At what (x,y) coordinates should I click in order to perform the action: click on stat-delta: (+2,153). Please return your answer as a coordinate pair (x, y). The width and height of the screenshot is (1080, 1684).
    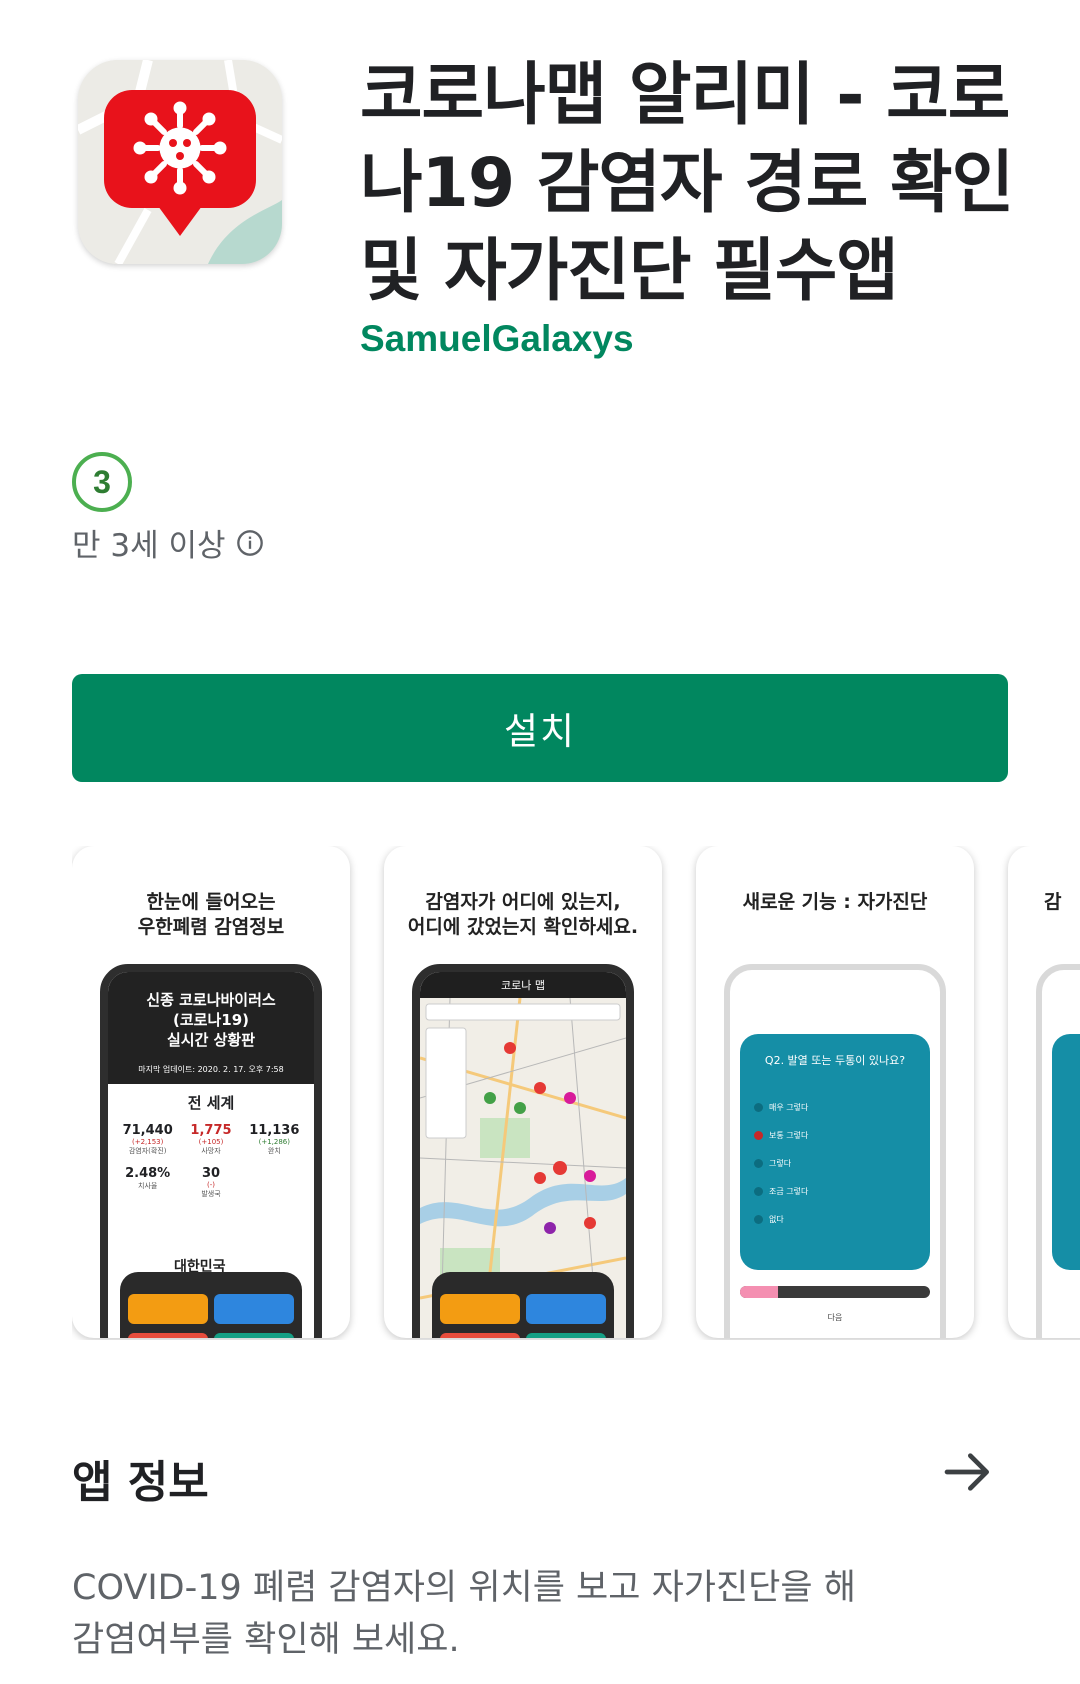
    Looking at the image, I should click on (147, 1142).